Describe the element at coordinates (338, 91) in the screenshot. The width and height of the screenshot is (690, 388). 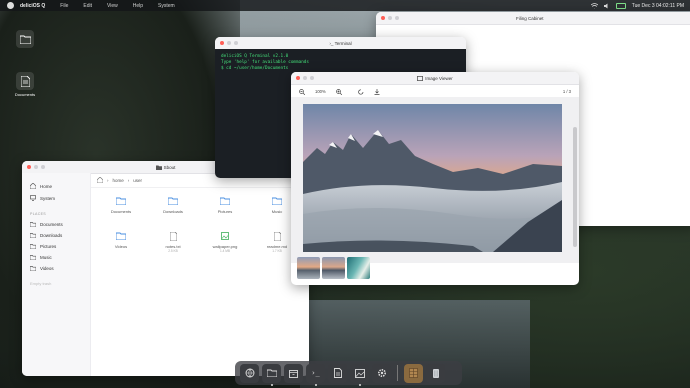
I see `zoom-in-icon` at that location.